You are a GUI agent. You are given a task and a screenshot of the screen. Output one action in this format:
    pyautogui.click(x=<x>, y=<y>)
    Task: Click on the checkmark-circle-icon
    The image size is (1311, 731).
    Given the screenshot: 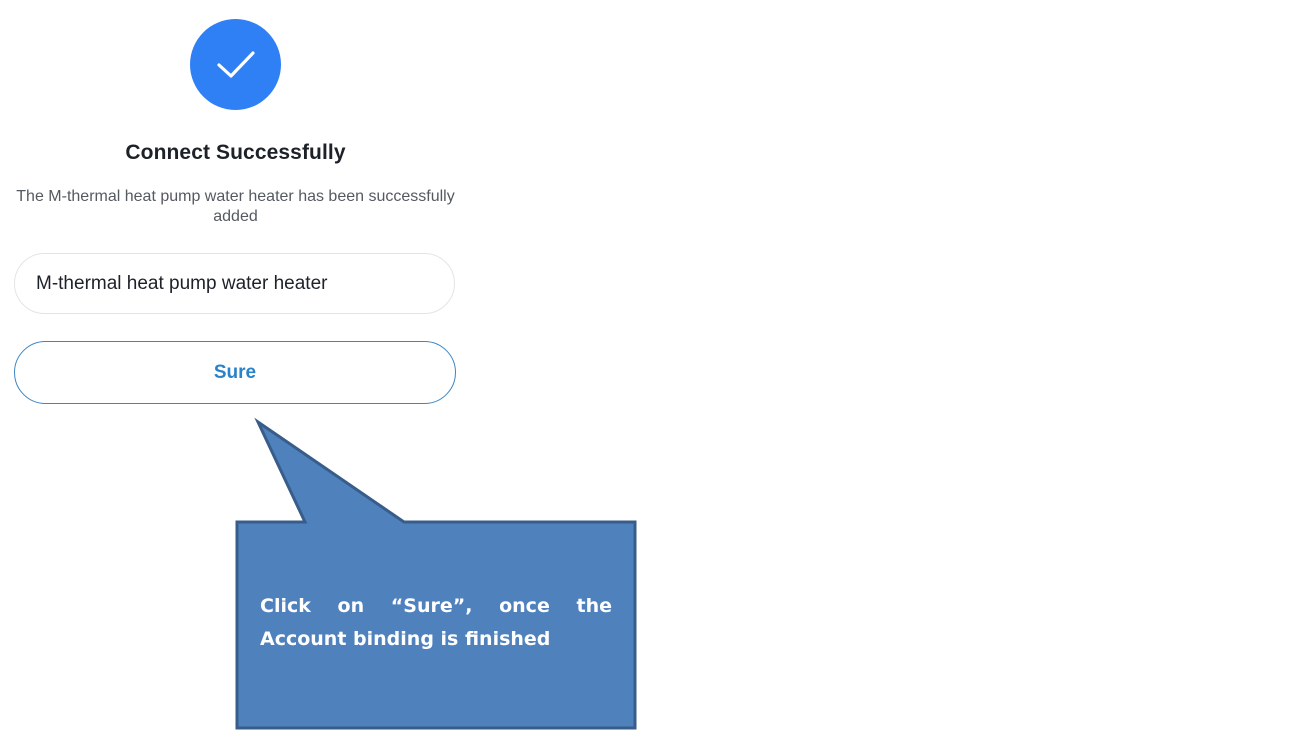 What is the action you would take?
    pyautogui.click(x=235, y=64)
    